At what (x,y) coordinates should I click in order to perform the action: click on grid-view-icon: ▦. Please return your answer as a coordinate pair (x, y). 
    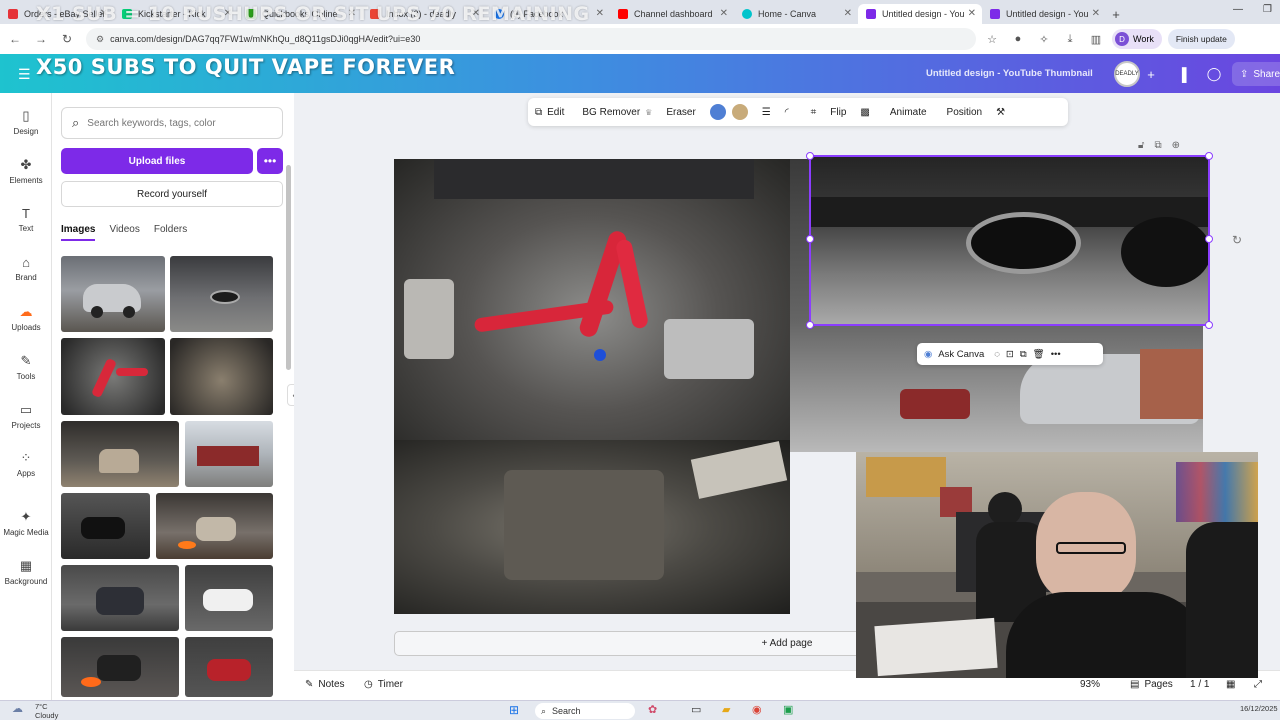
    Looking at the image, I should click on (1230, 684).